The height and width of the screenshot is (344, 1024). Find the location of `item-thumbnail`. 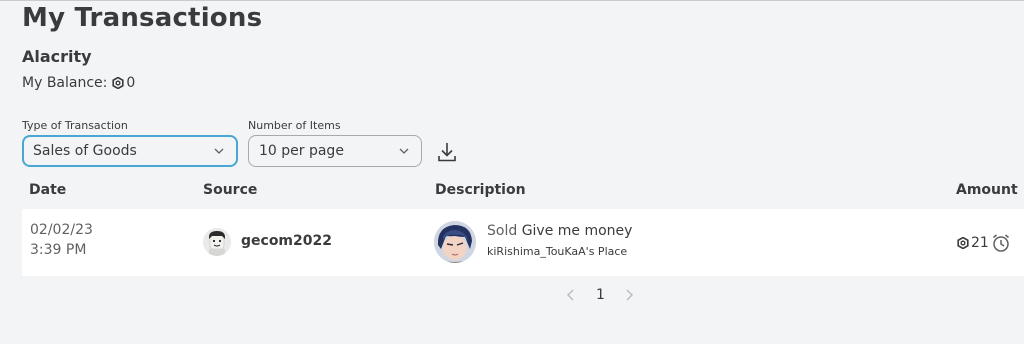

item-thumbnail is located at coordinates (455, 242).